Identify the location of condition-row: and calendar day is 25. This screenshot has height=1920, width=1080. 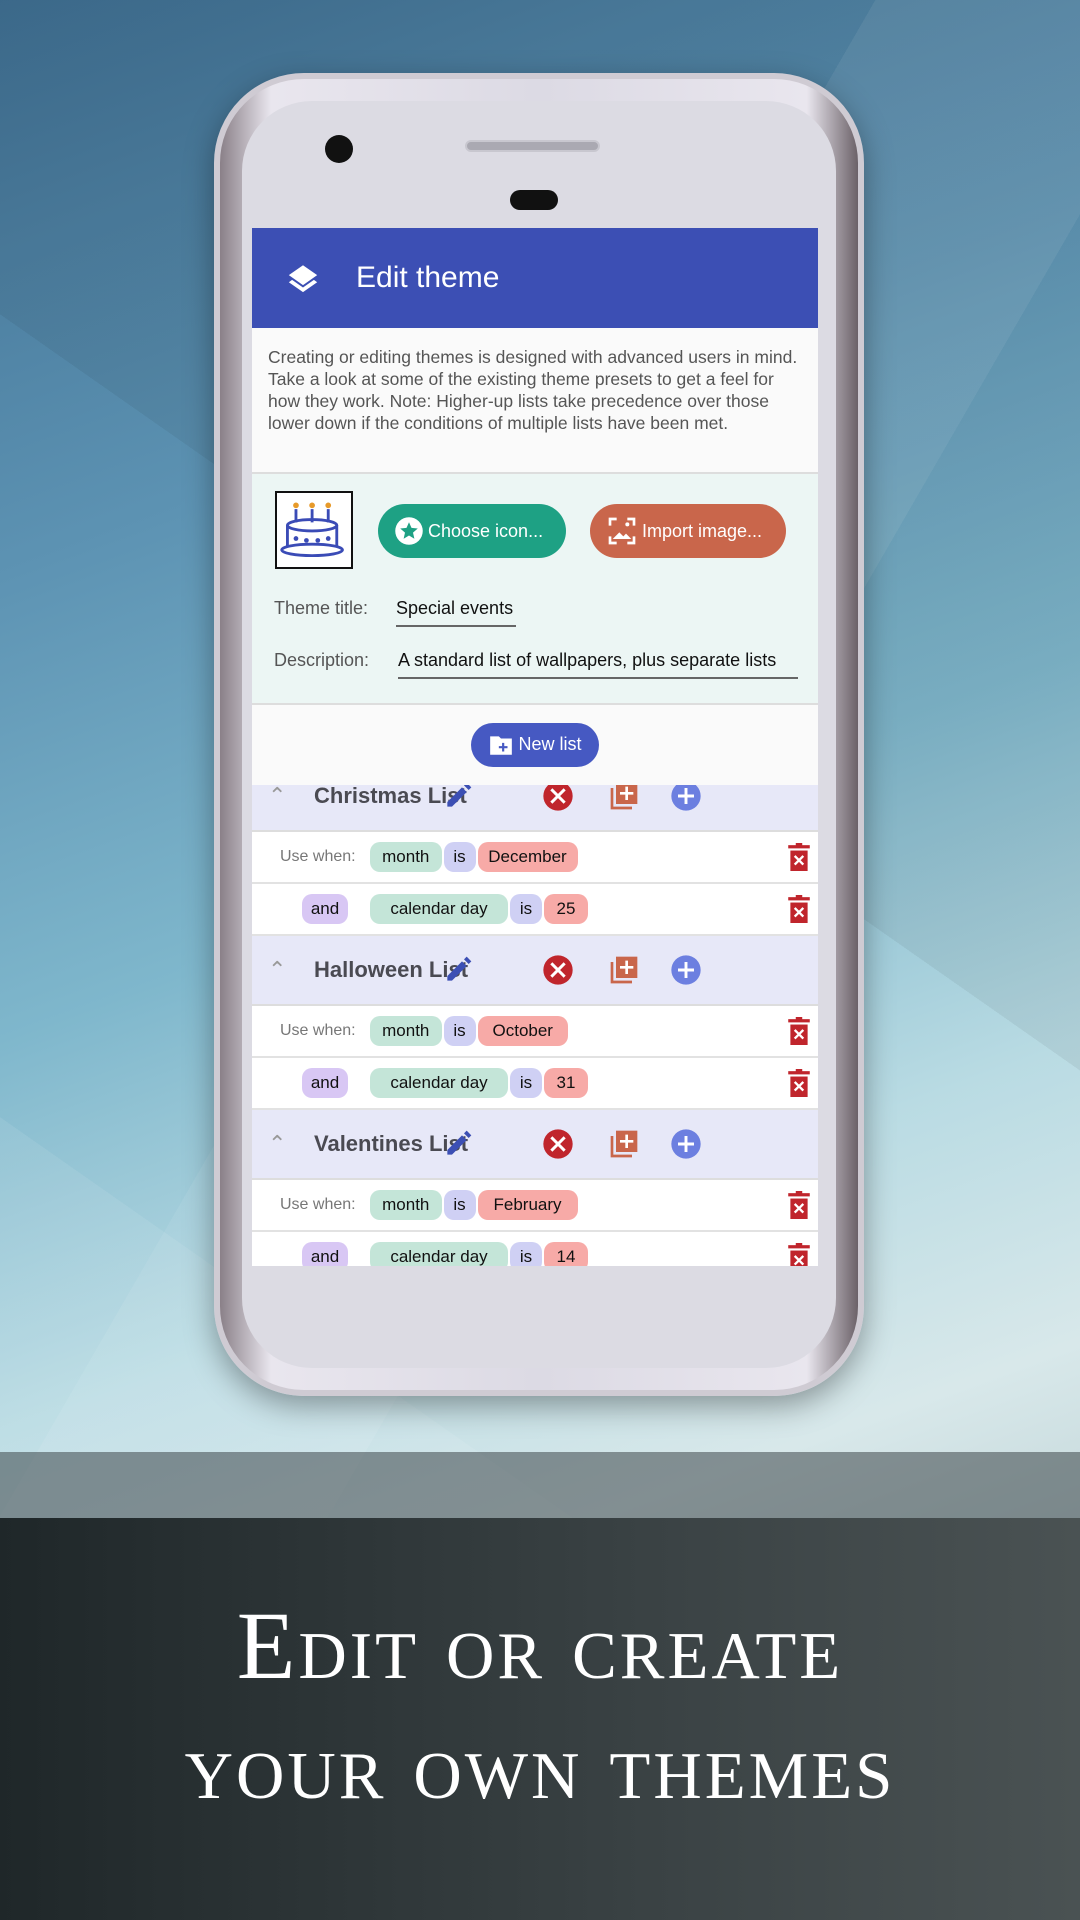
(535, 910).